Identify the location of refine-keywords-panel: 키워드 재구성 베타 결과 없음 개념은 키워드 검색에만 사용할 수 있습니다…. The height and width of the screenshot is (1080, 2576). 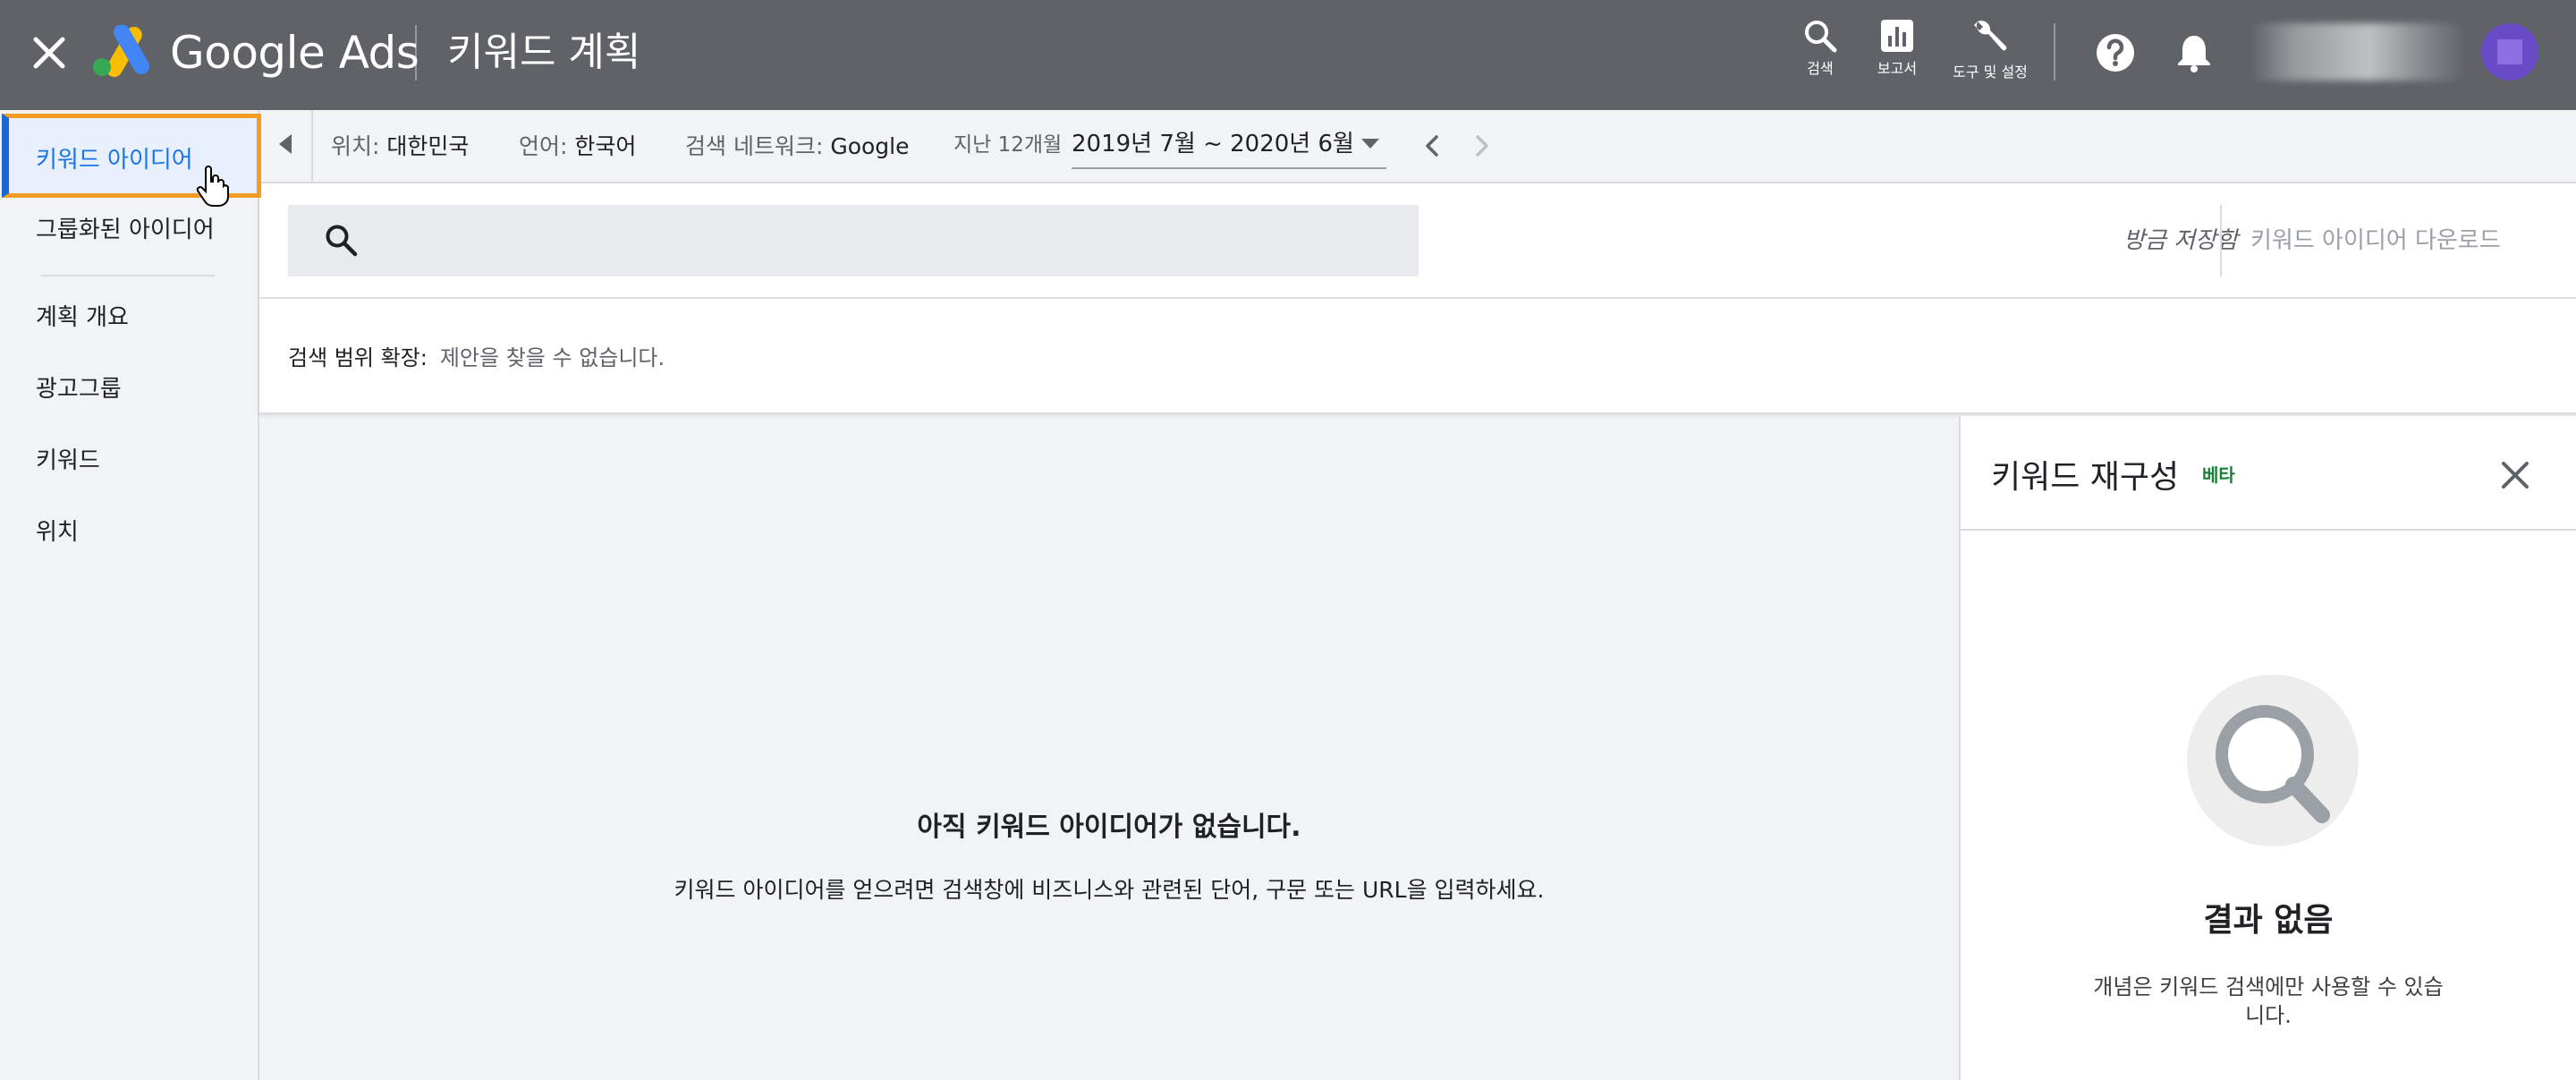
(2267, 748).